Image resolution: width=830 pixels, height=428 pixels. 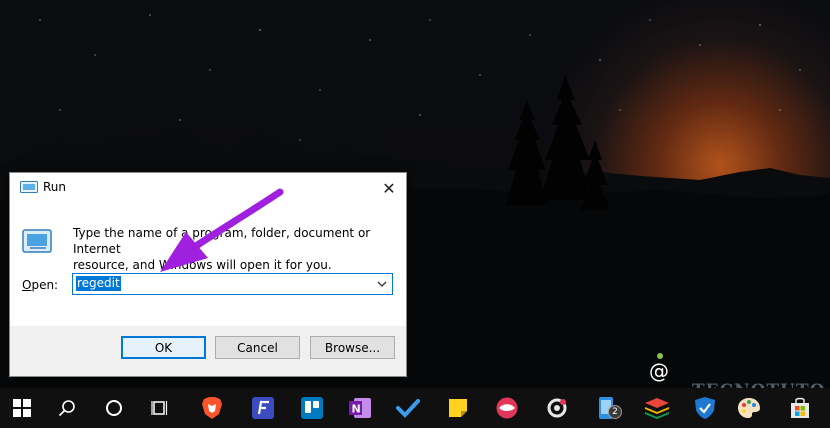 I want to click on ok-button: OK, so click(x=163, y=347).